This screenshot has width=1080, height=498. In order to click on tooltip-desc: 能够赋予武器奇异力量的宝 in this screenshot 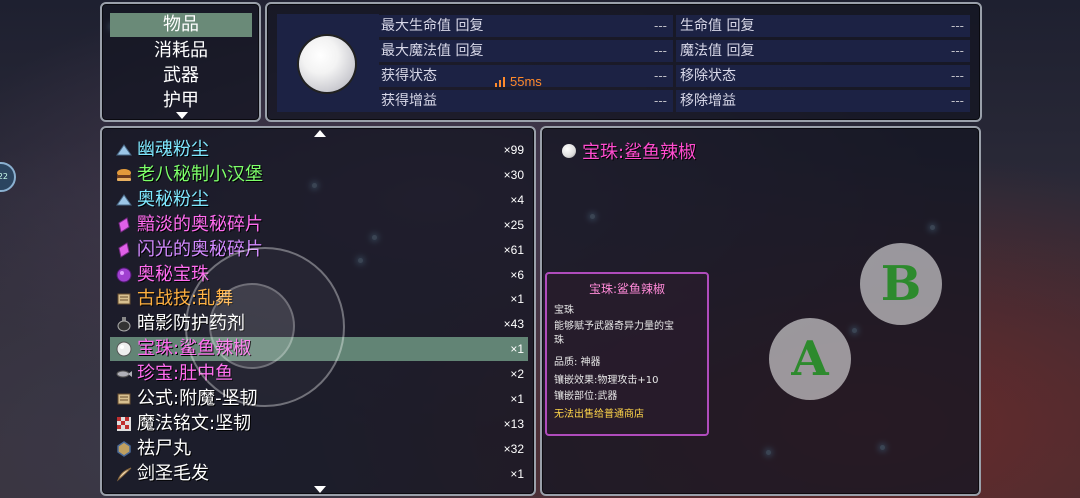, I will do `click(614, 326)`.